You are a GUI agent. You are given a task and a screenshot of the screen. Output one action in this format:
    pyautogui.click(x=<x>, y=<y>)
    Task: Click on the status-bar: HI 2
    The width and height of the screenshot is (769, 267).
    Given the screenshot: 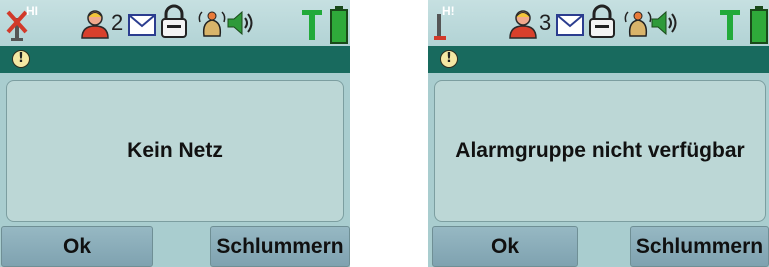 What is the action you would take?
    pyautogui.click(x=175, y=23)
    